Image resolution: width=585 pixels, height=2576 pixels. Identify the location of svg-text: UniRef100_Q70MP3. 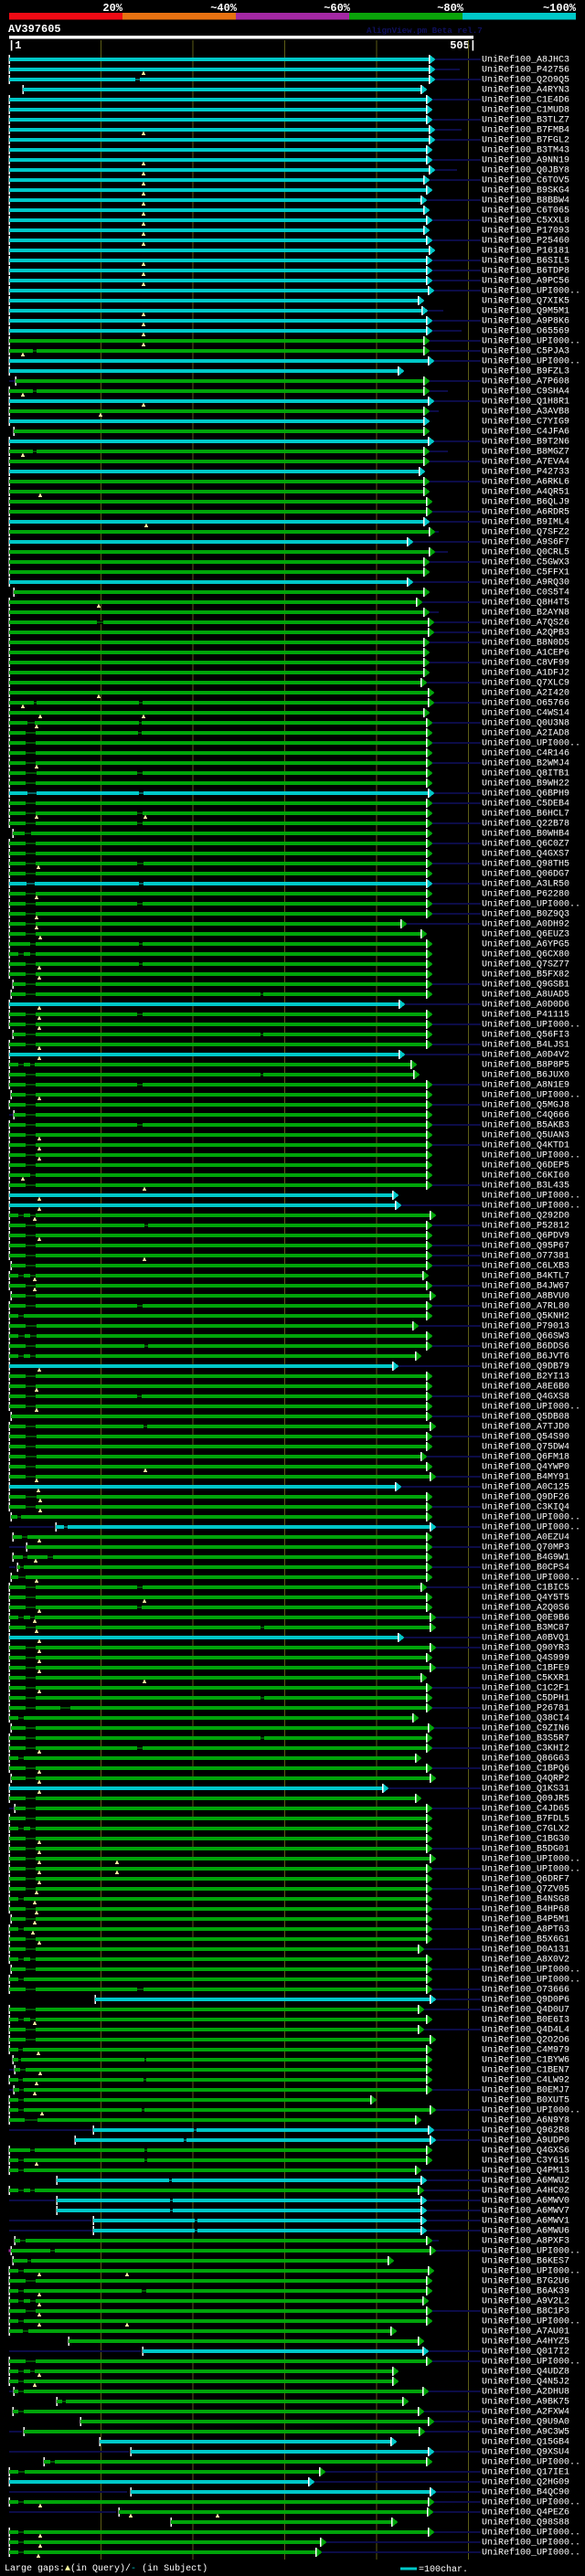
(525, 1547).